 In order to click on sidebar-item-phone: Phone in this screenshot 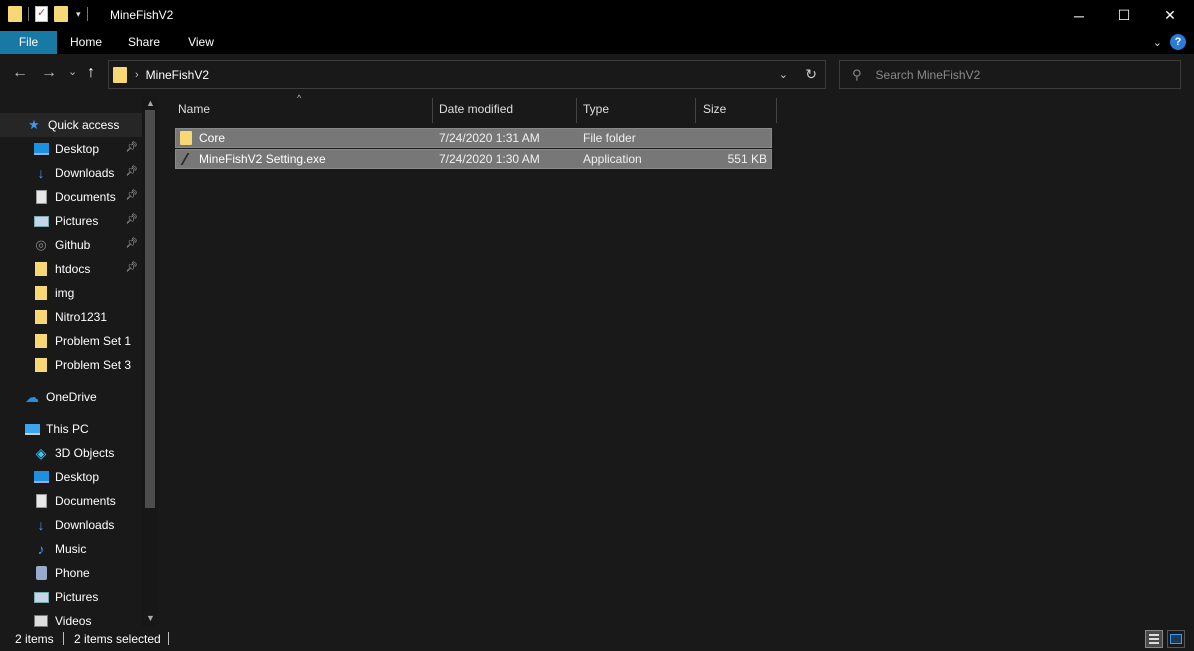, I will do `click(71, 573)`.